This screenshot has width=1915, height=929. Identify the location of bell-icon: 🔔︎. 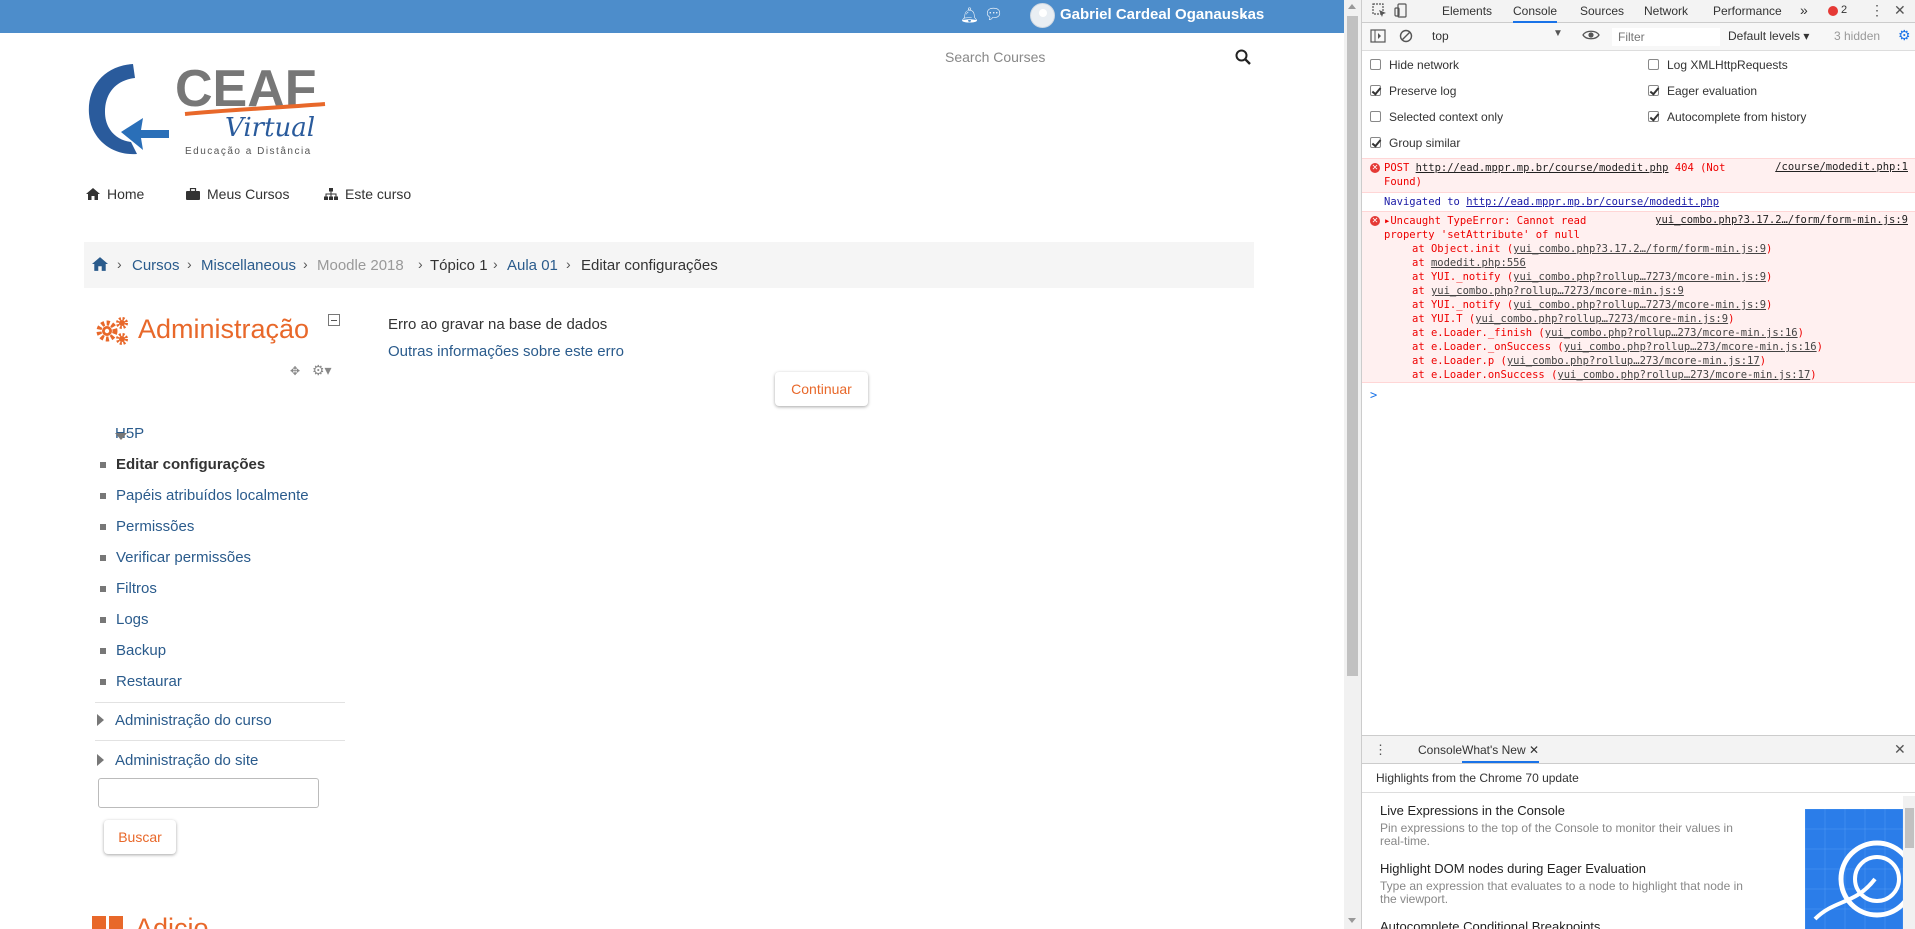
(969, 15).